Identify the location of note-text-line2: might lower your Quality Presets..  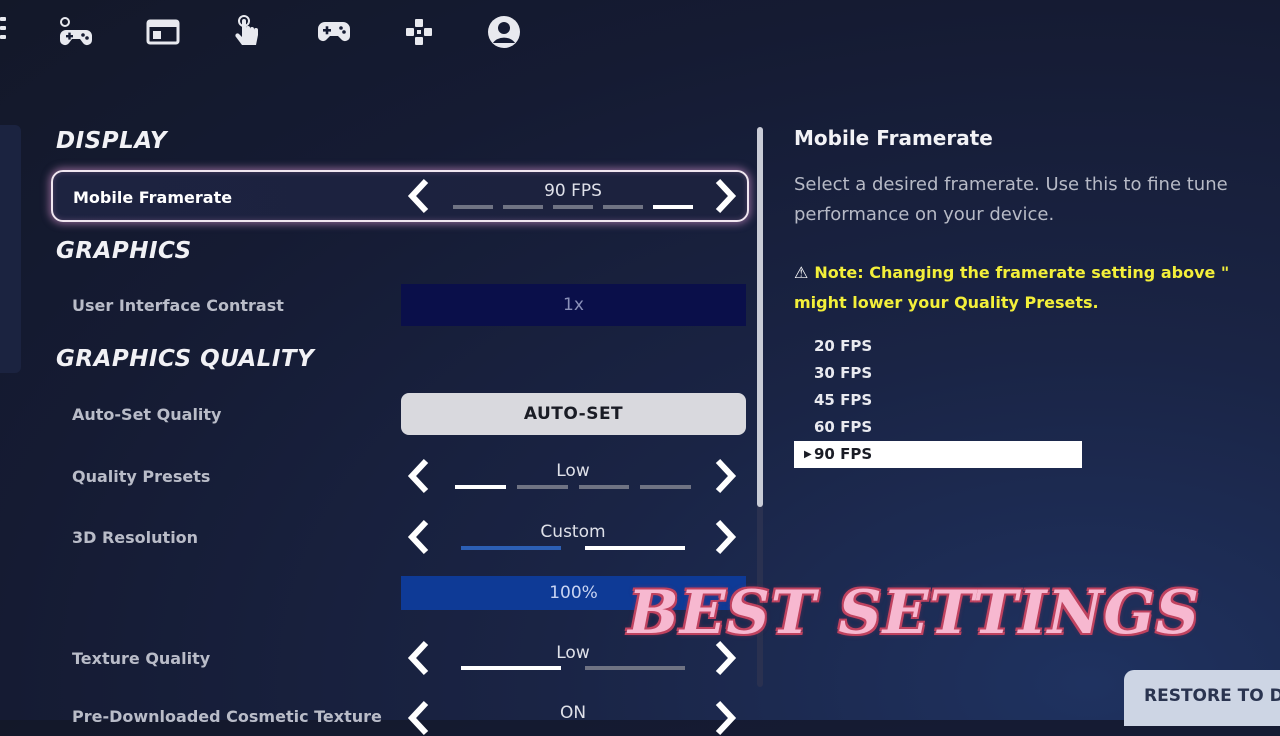
(946, 302).